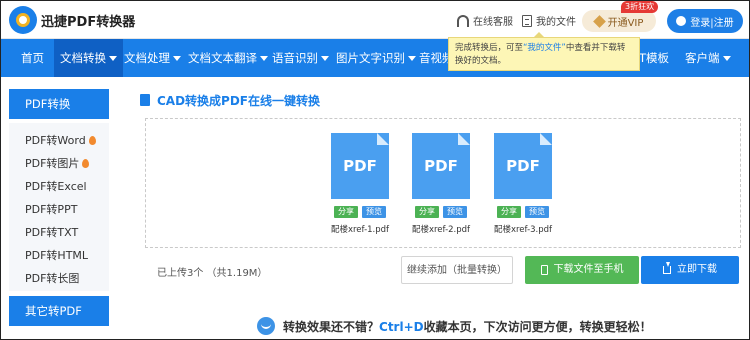  I want to click on sidebar-item-label: PDF转TXT, so click(52, 232).